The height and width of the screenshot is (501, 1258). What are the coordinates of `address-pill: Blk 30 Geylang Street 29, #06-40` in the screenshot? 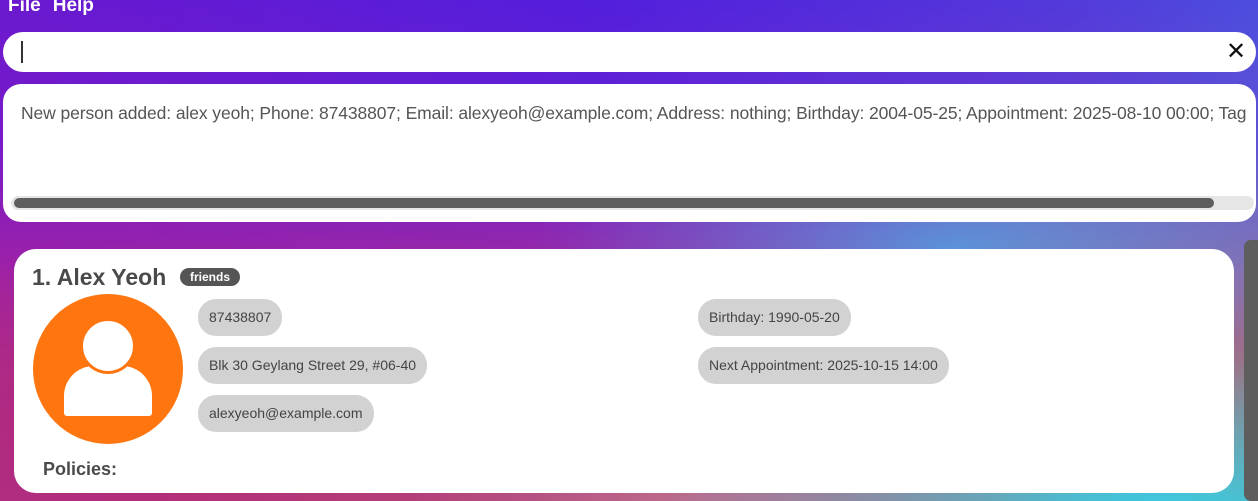 It's located at (313, 365).